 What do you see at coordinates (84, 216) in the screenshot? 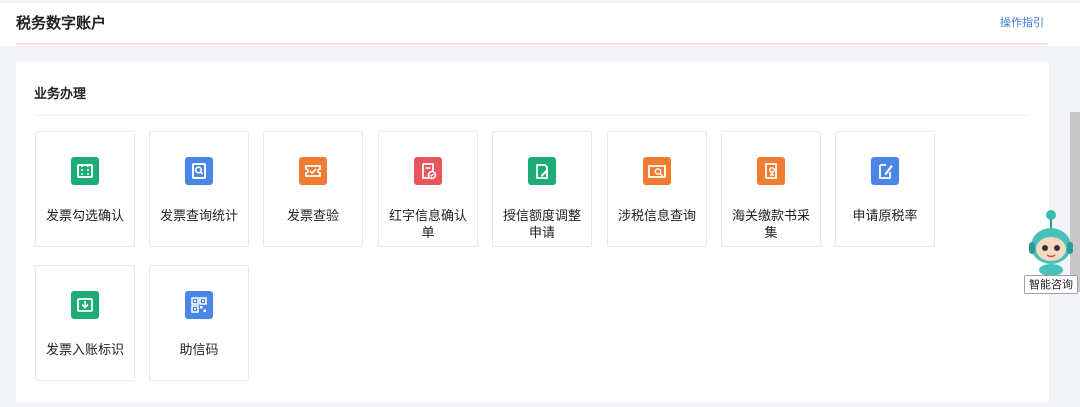
I see `tile-label: 发票勾选确认` at bounding box center [84, 216].